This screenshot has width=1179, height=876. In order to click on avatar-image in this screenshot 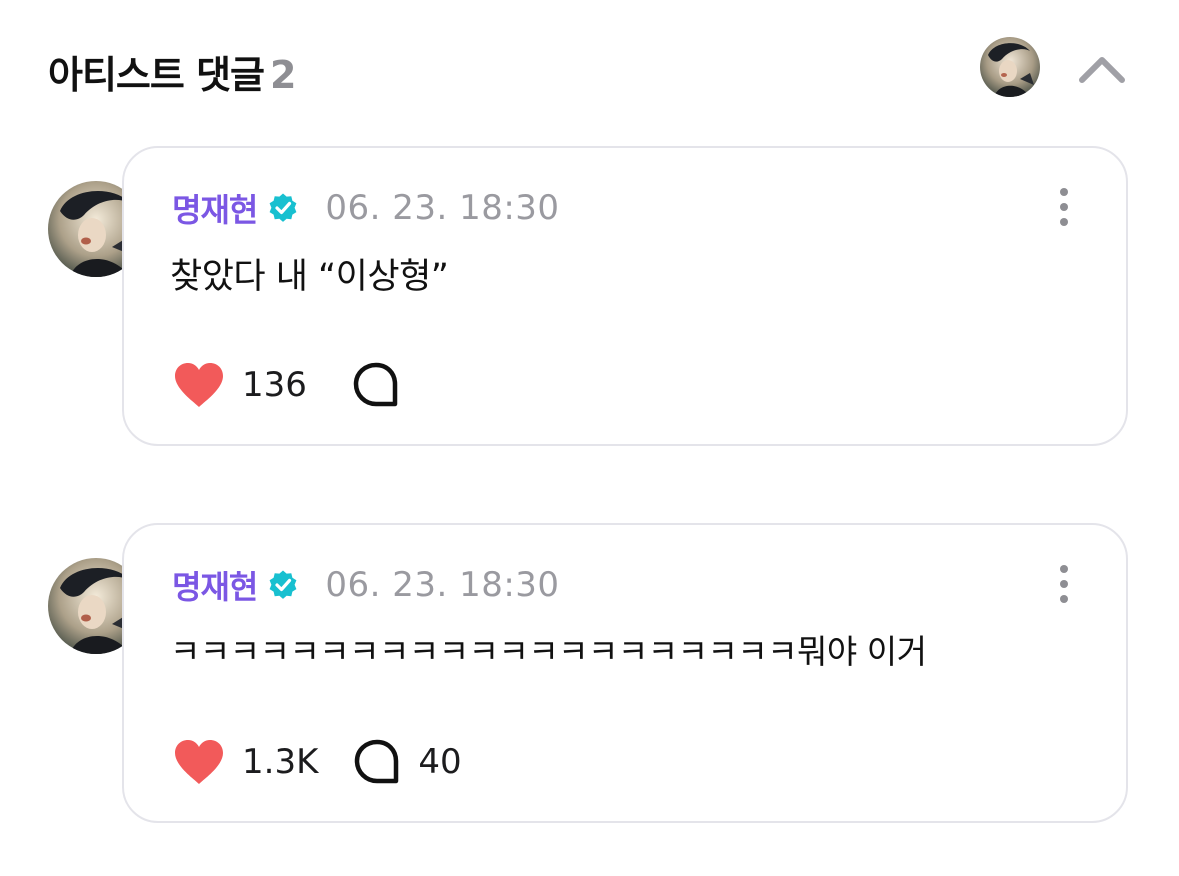, I will do `click(1010, 67)`.